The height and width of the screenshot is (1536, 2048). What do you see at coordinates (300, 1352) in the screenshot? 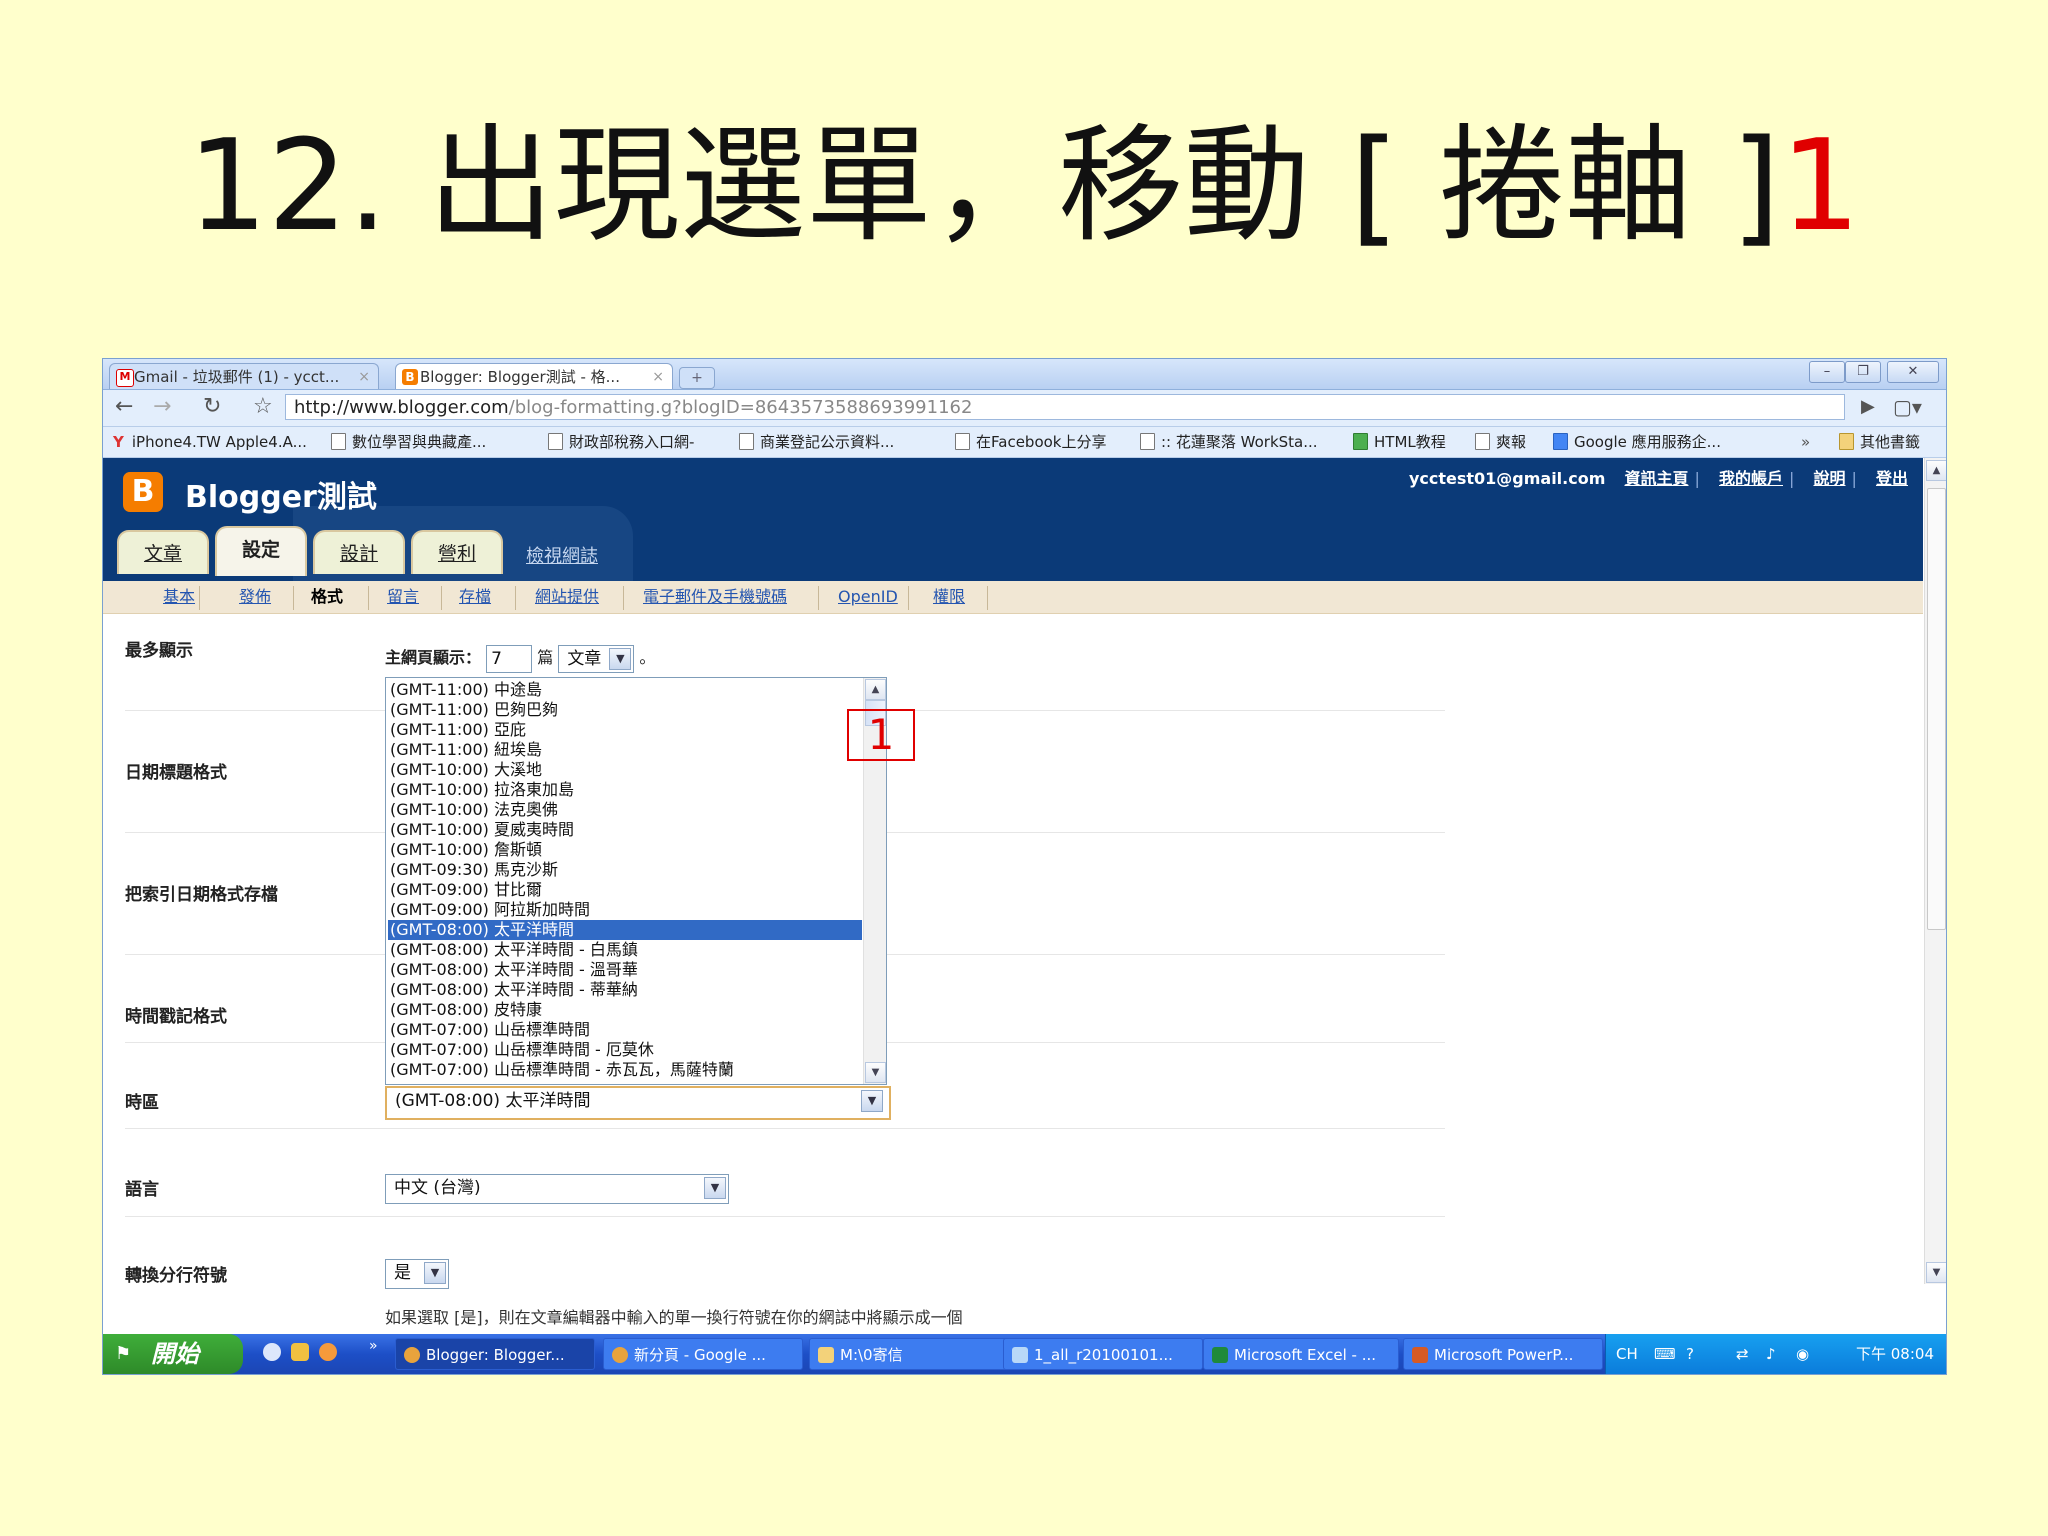
I see `chart-icon` at bounding box center [300, 1352].